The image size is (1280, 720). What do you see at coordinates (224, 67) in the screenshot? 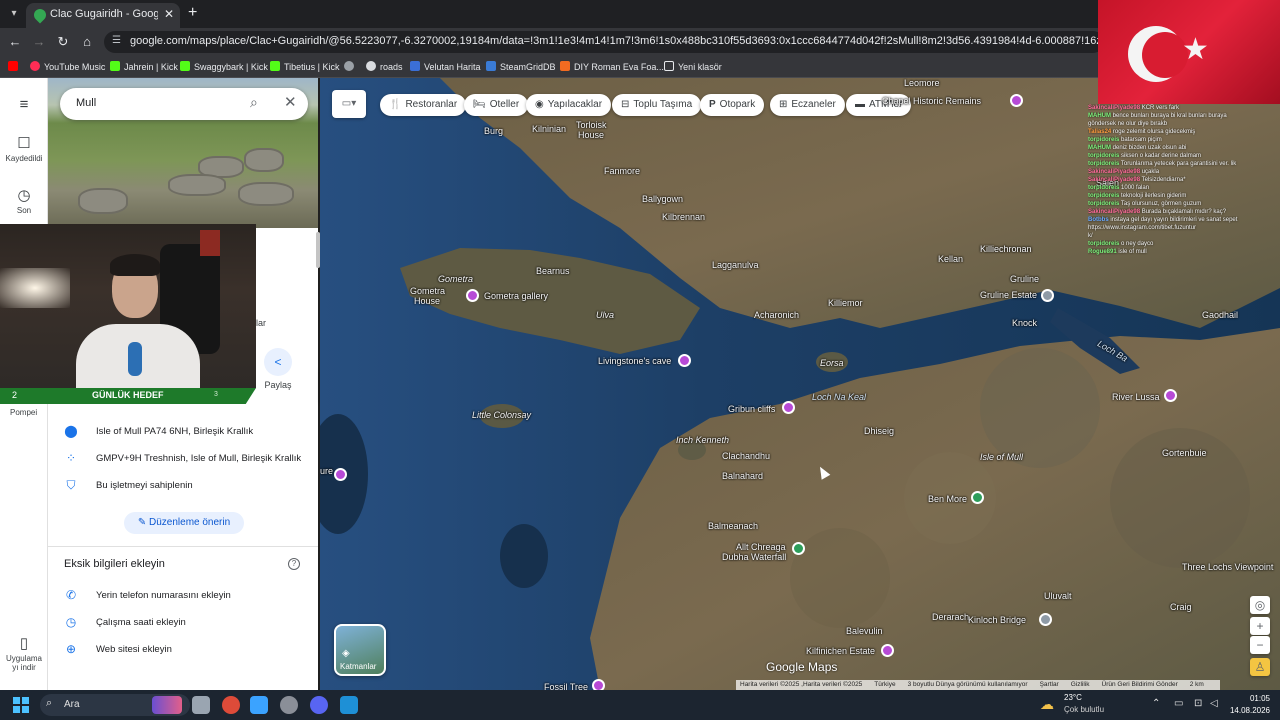
I see `bookmark-swaggybark: Swaggybark | Kick` at bounding box center [224, 67].